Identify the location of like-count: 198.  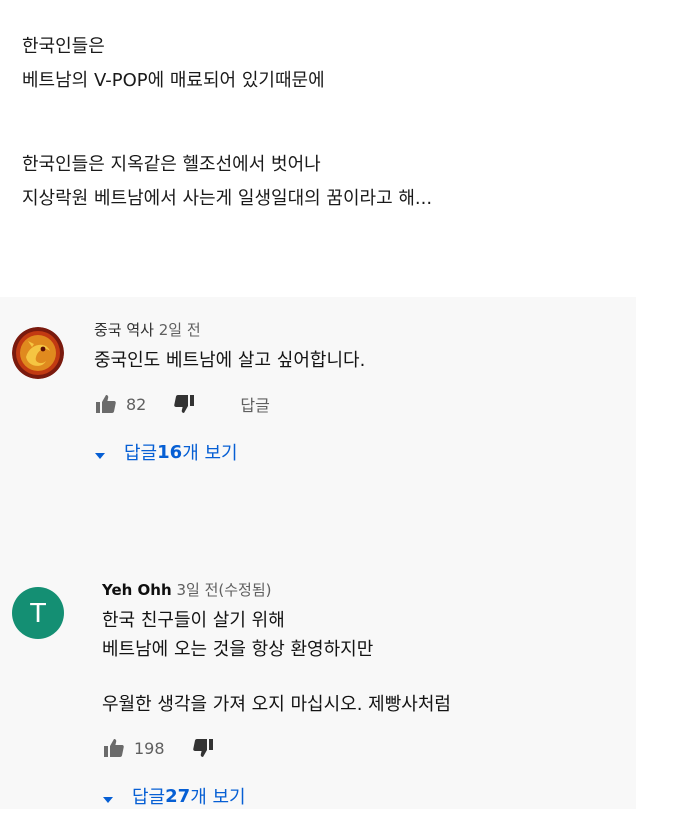
(149, 748).